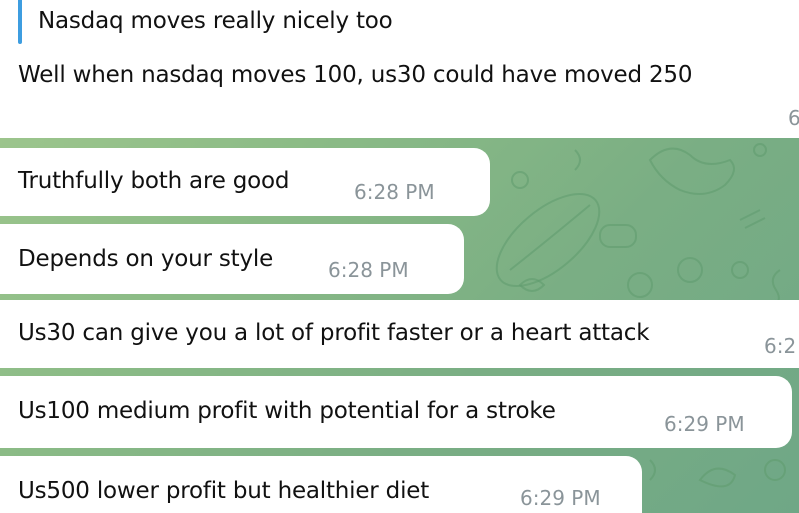  I want to click on mushroom-doodle, so click(520, 180).